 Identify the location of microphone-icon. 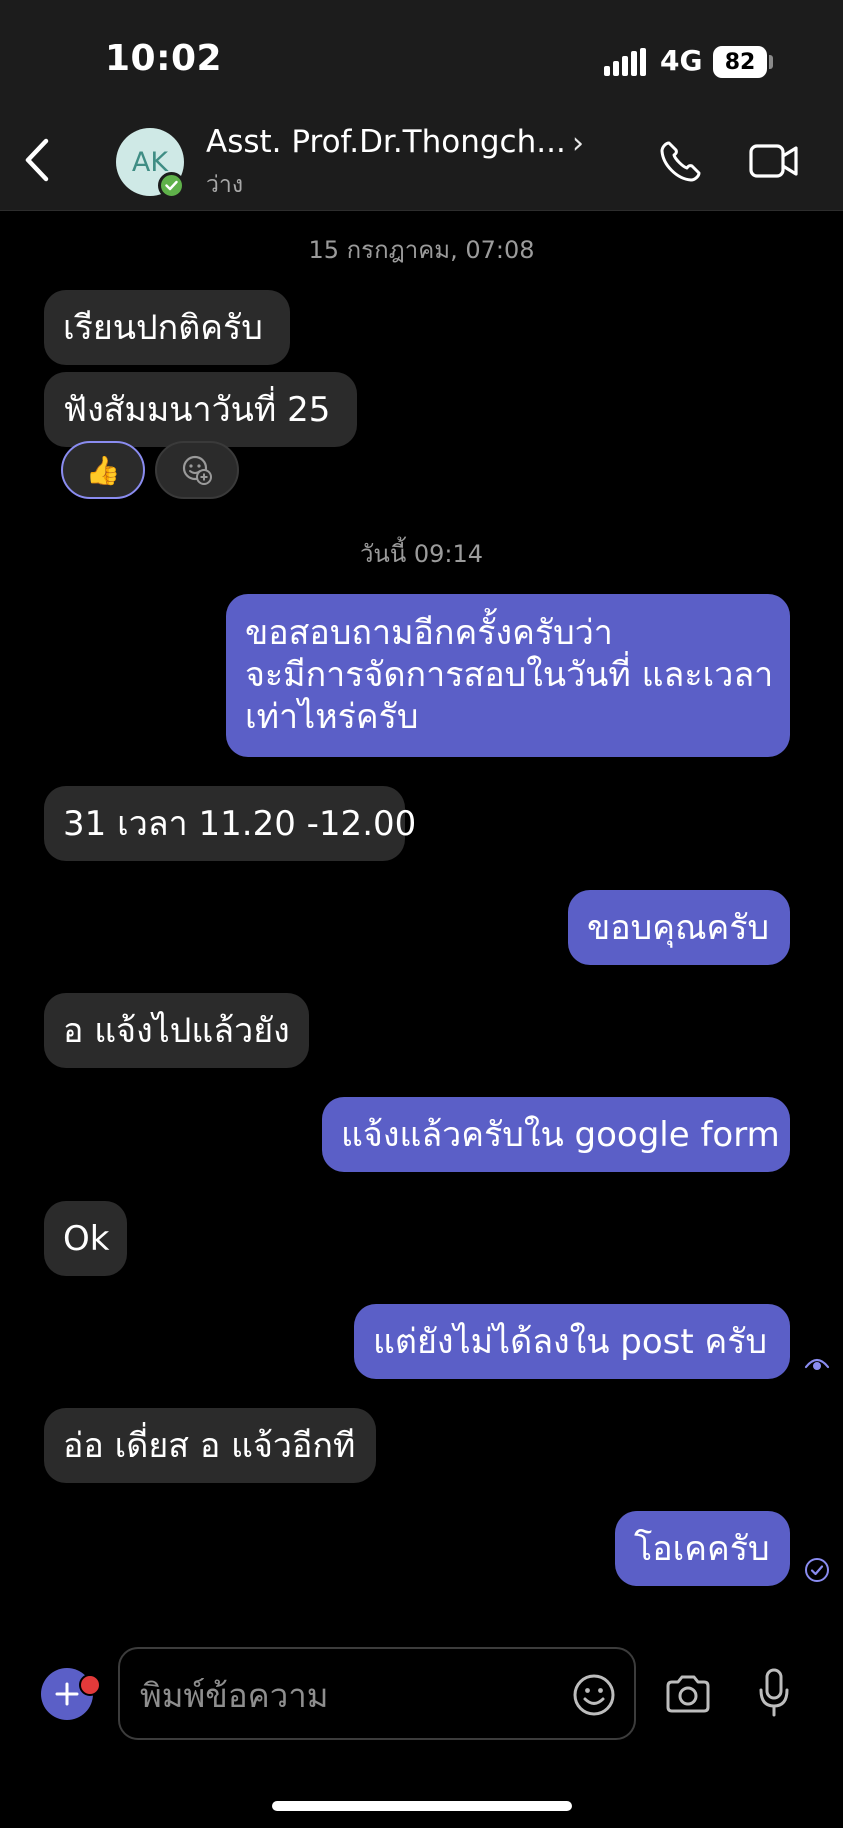
(774, 1693).